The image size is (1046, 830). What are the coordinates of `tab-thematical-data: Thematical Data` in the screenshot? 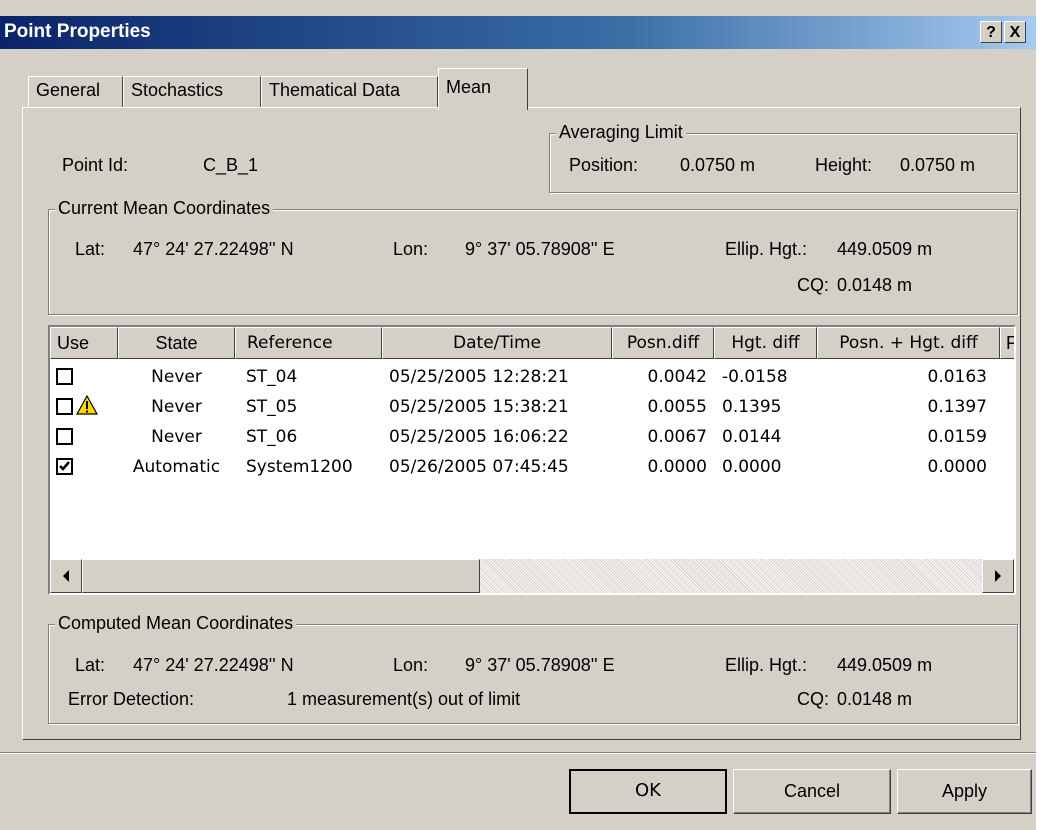 It's located at (349, 92).